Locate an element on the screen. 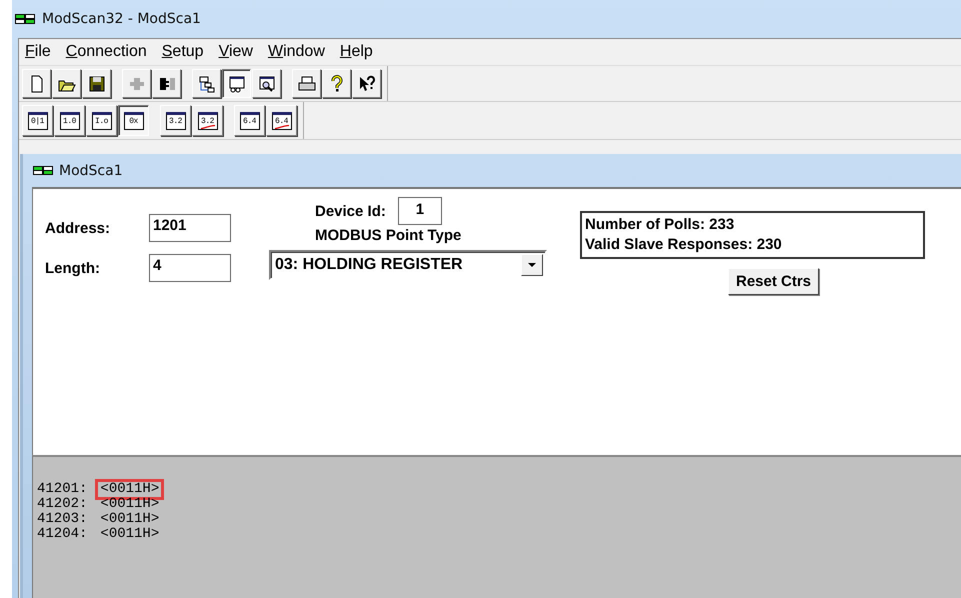 This screenshot has width=961, height=598. app-icon is located at coordinates (25, 19).